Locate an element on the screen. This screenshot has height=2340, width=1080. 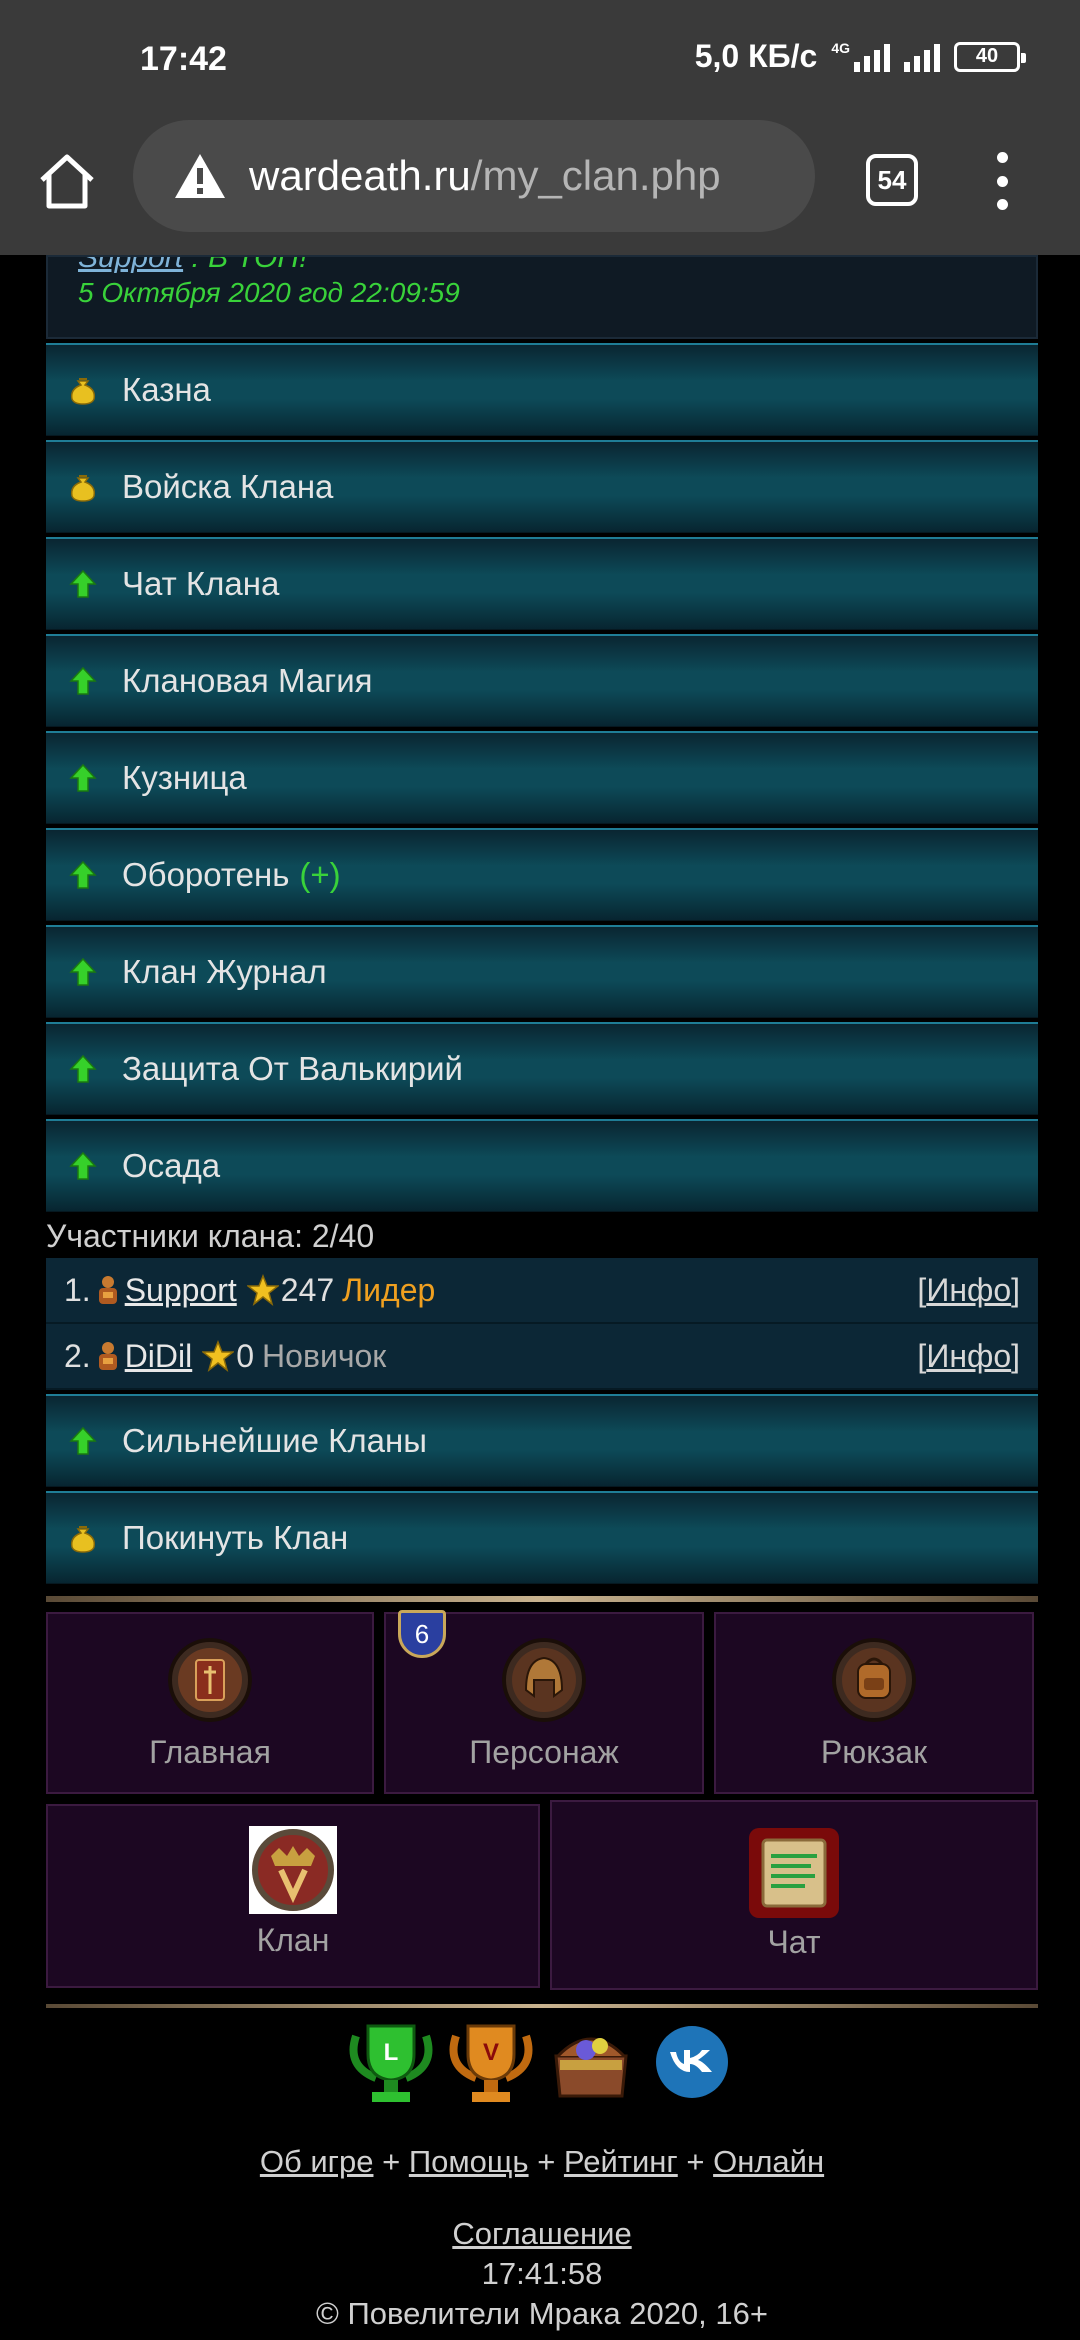
nav-clan-label: Клан is located at coordinates (293, 1940).